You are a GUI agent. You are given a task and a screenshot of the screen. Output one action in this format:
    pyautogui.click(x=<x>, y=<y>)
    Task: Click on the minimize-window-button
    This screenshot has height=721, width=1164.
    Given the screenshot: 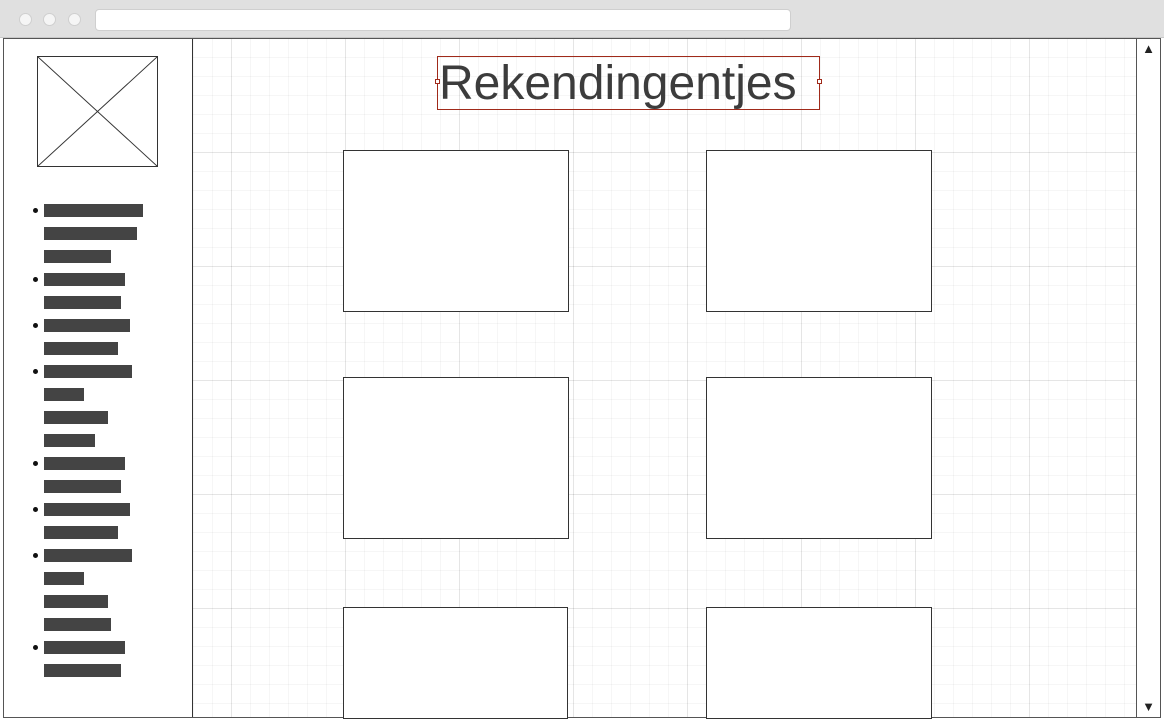 What is the action you would take?
    pyautogui.click(x=49, y=19)
    